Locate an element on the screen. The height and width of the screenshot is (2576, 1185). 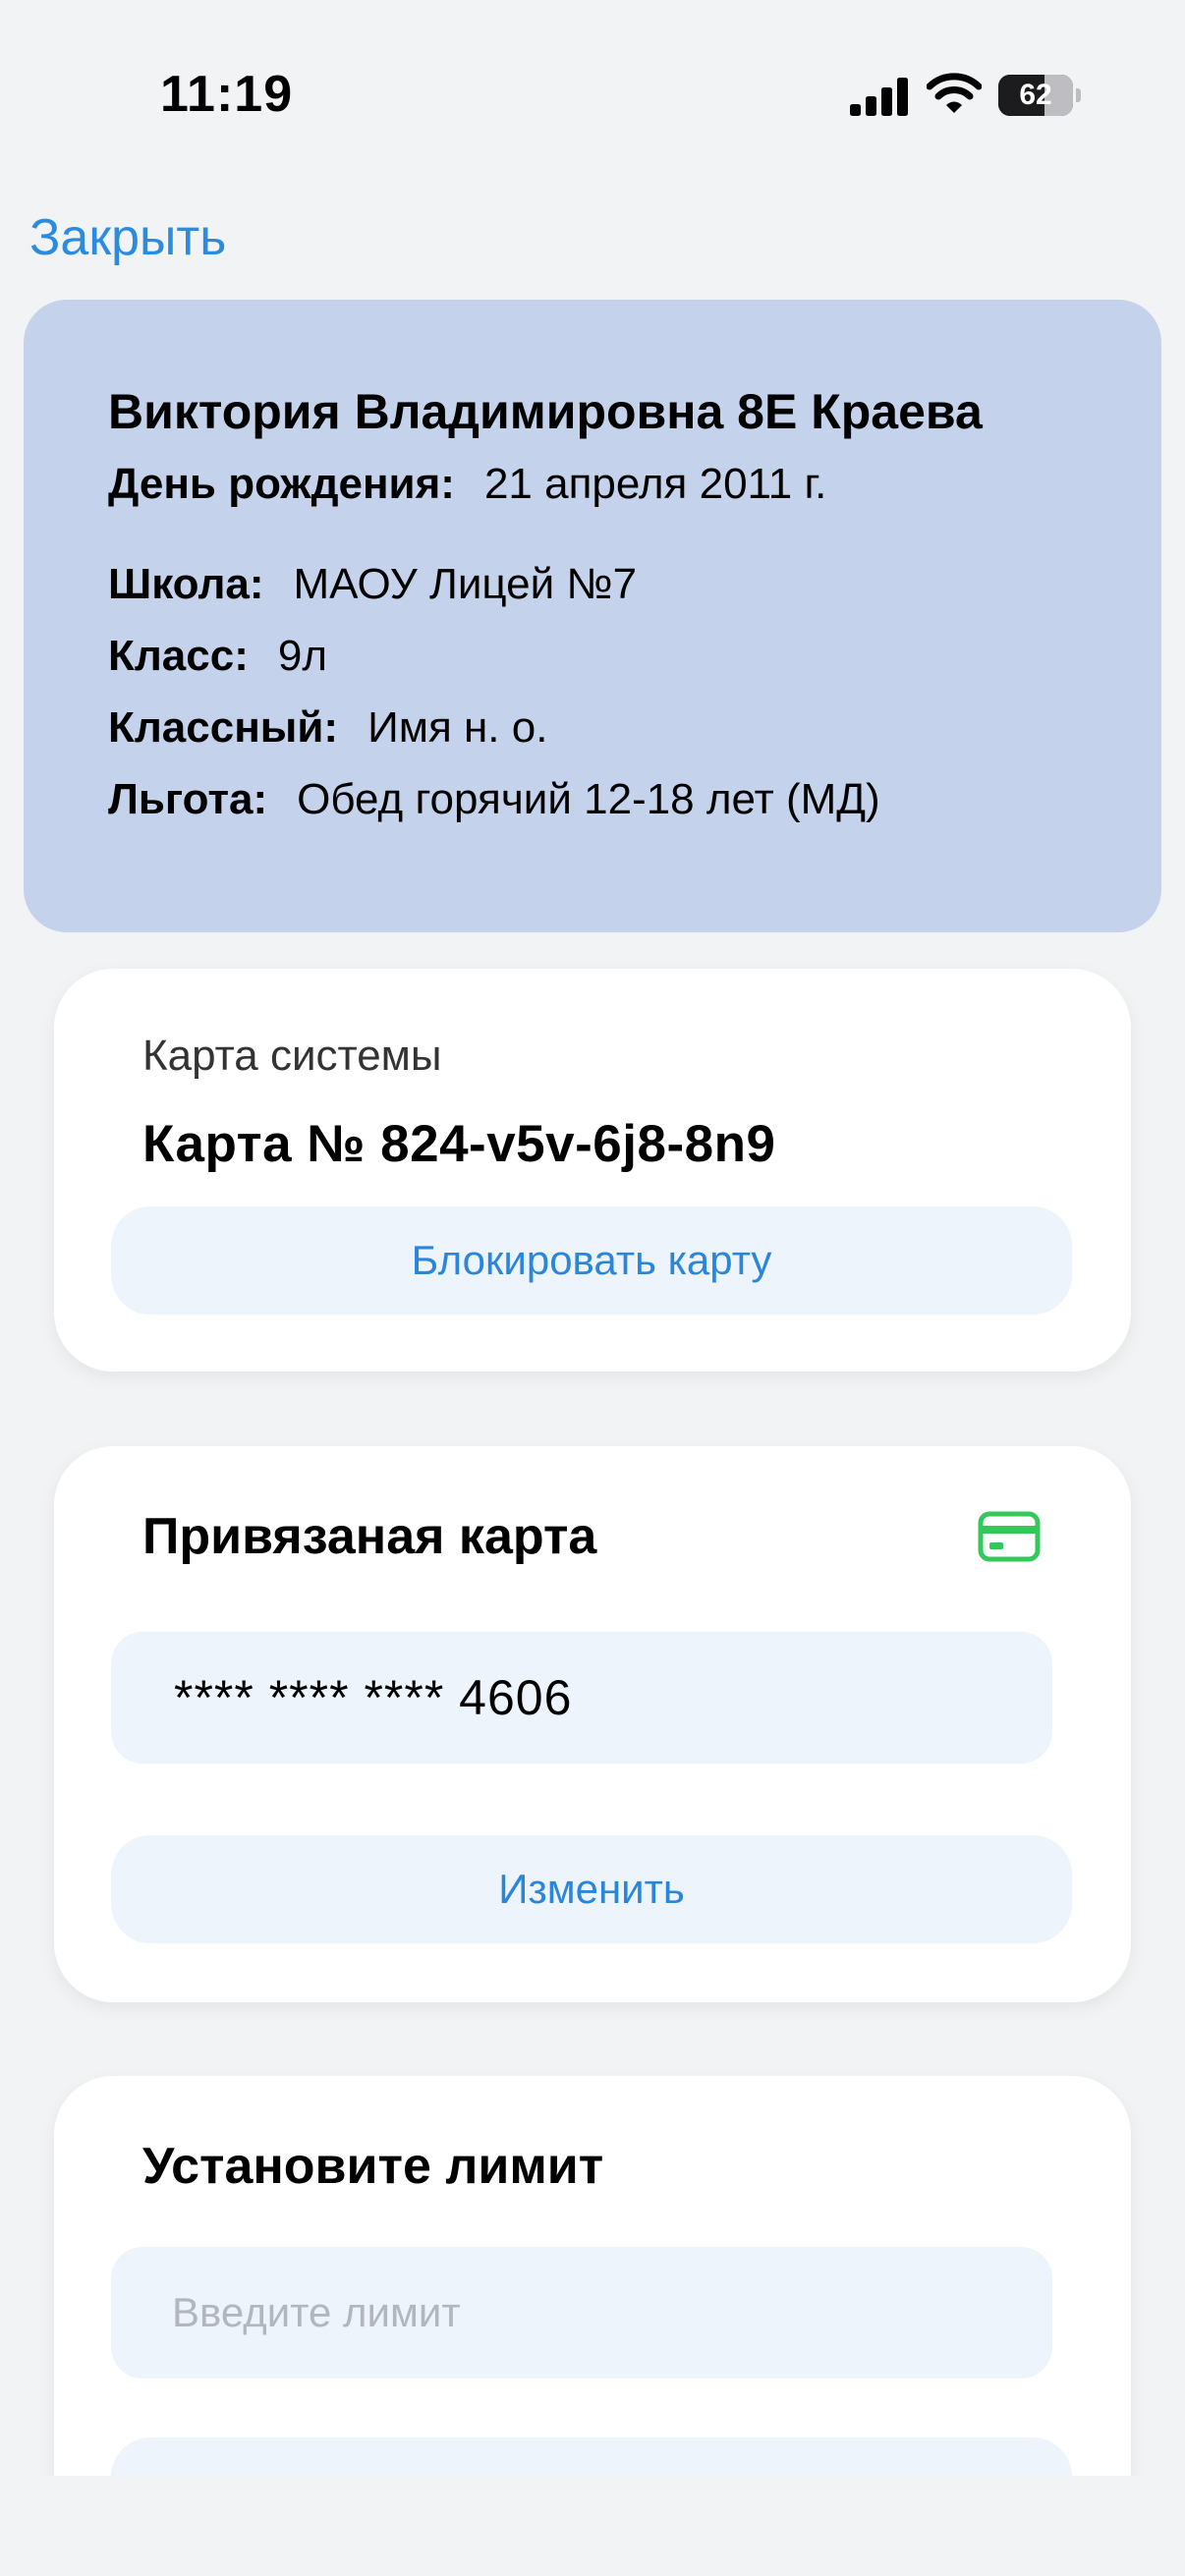
teacher-label: Классный: is located at coordinates (224, 727).